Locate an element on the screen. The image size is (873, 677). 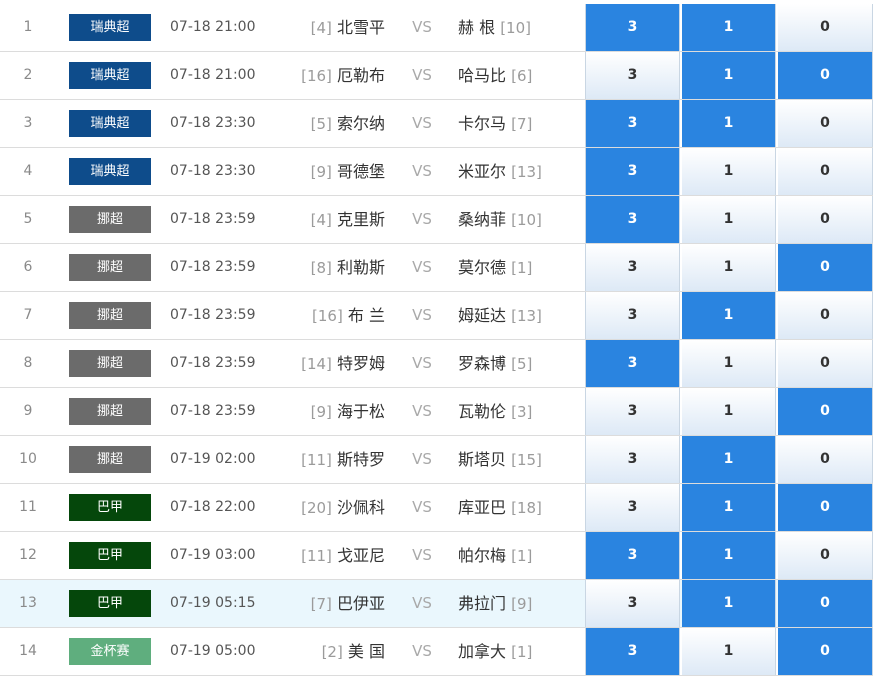
away-rank: [3] is located at coordinates (522, 412).